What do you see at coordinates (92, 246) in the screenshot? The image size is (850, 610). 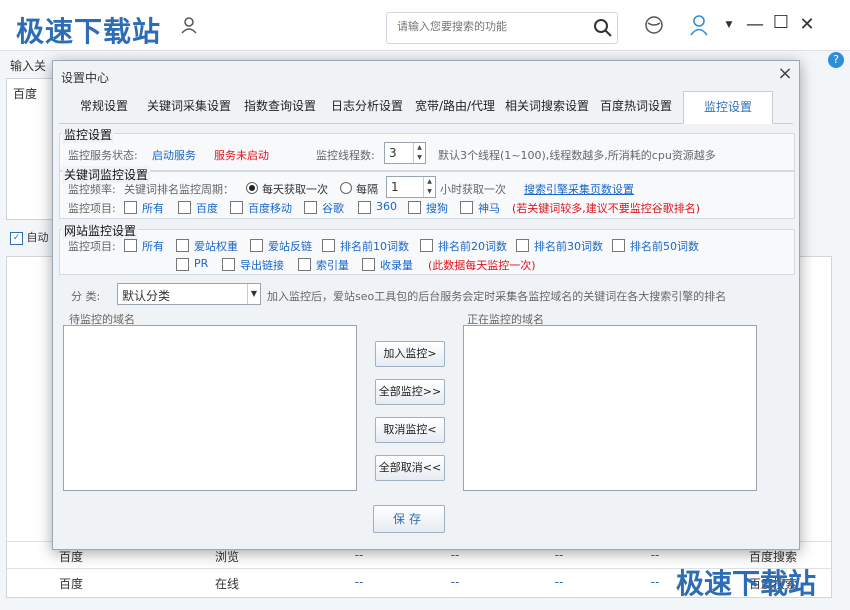 I see `site-items-label: 监控项目:` at bounding box center [92, 246].